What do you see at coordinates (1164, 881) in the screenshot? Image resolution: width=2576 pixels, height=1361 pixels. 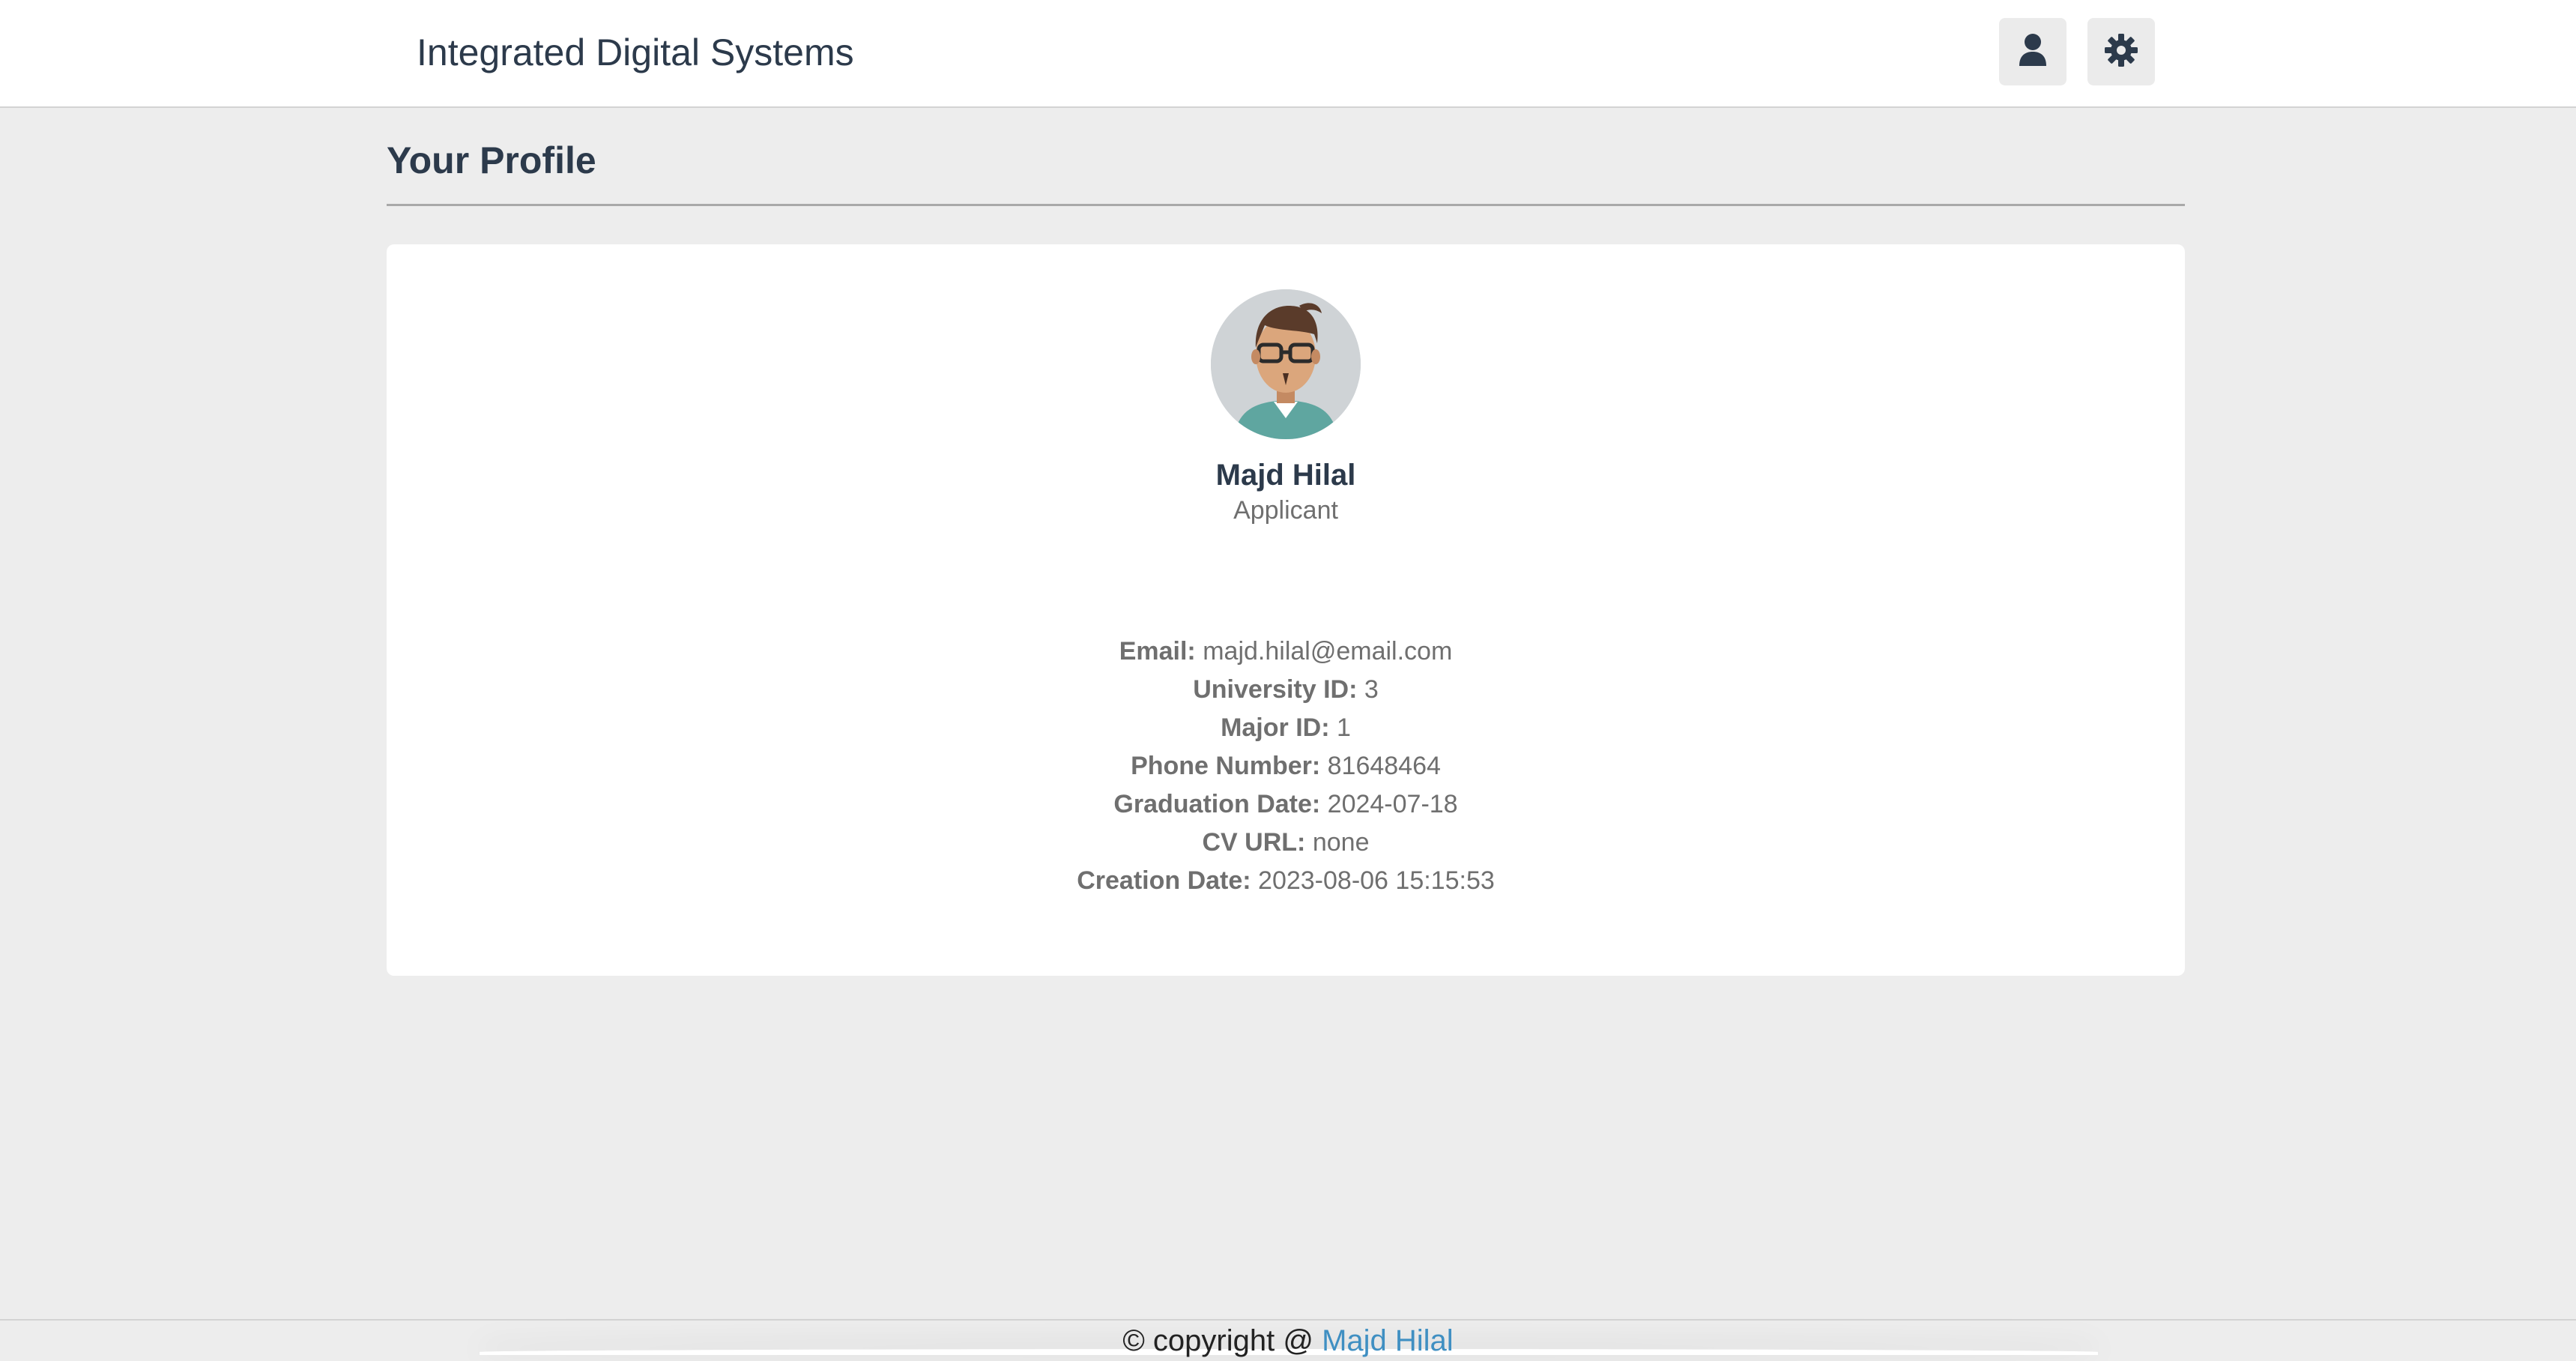 I see `detail-label: Creation Date:` at bounding box center [1164, 881].